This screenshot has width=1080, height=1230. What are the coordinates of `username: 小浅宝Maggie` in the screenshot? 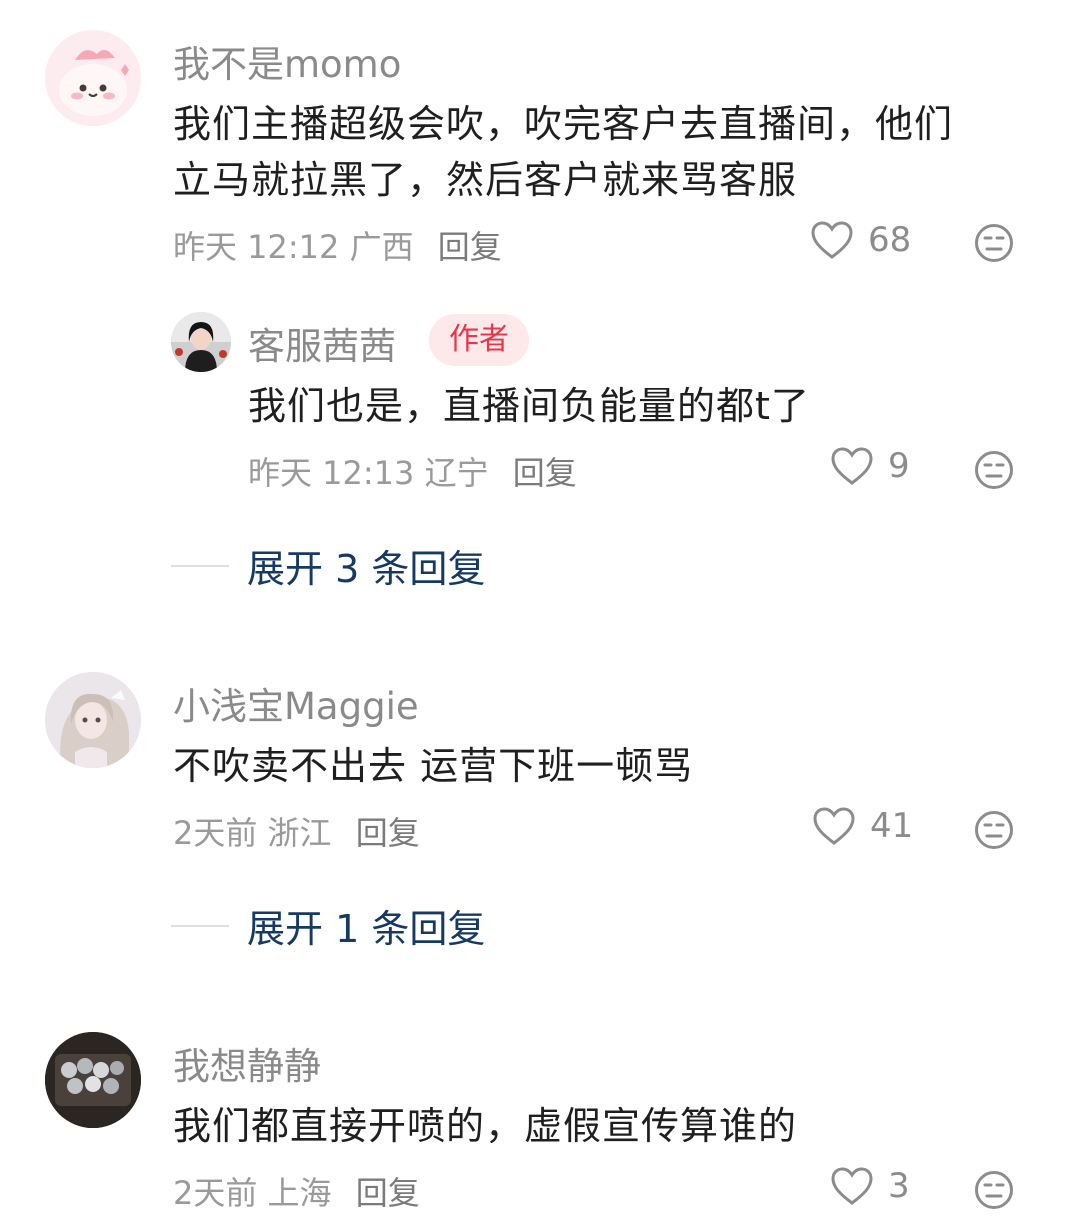 It's located at (296, 703).